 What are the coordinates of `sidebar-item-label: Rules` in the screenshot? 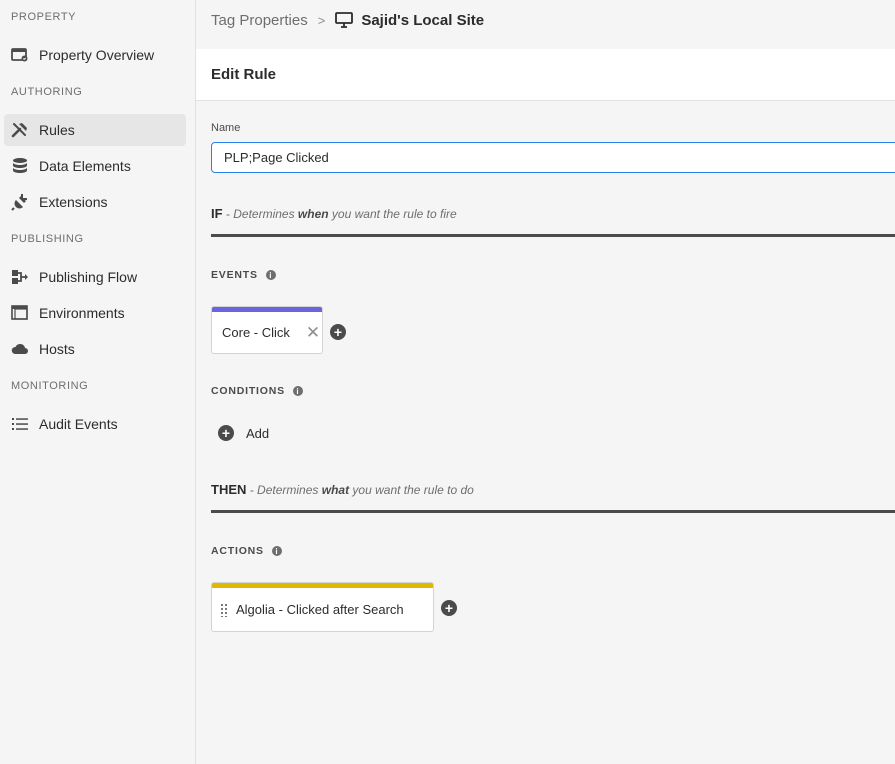 It's located at (57, 130).